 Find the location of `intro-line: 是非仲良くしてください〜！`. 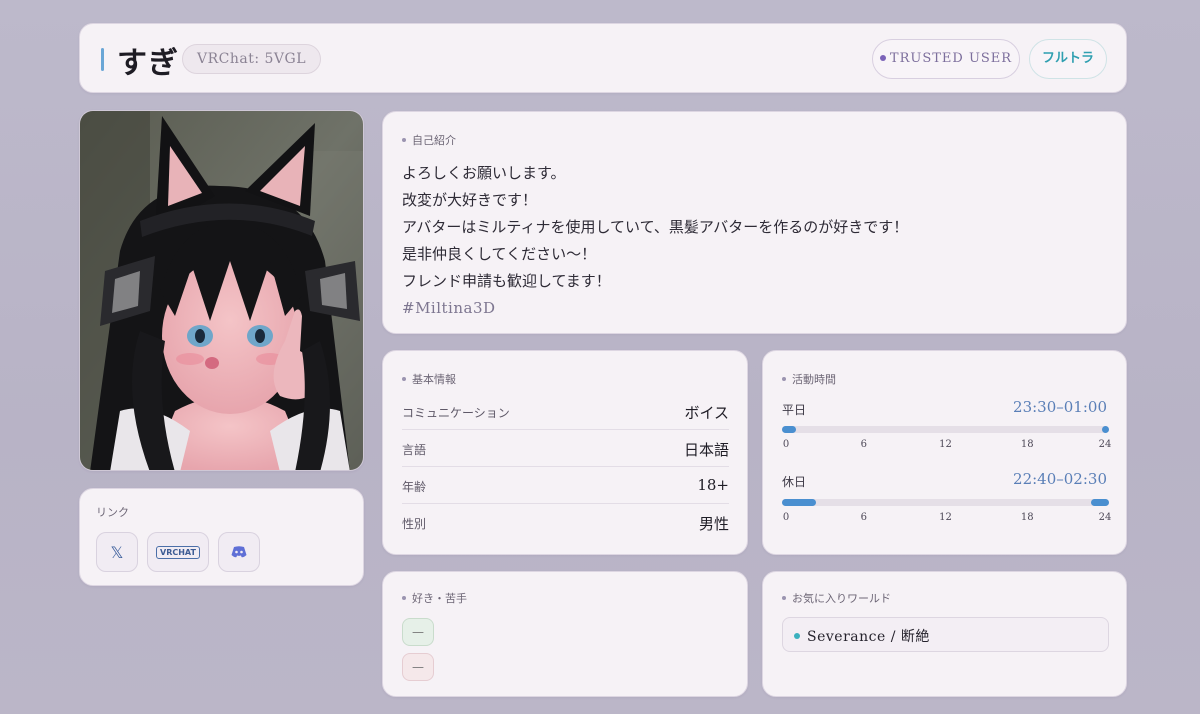

intro-line: 是非仲良くしてください〜！ is located at coordinates (499, 254).